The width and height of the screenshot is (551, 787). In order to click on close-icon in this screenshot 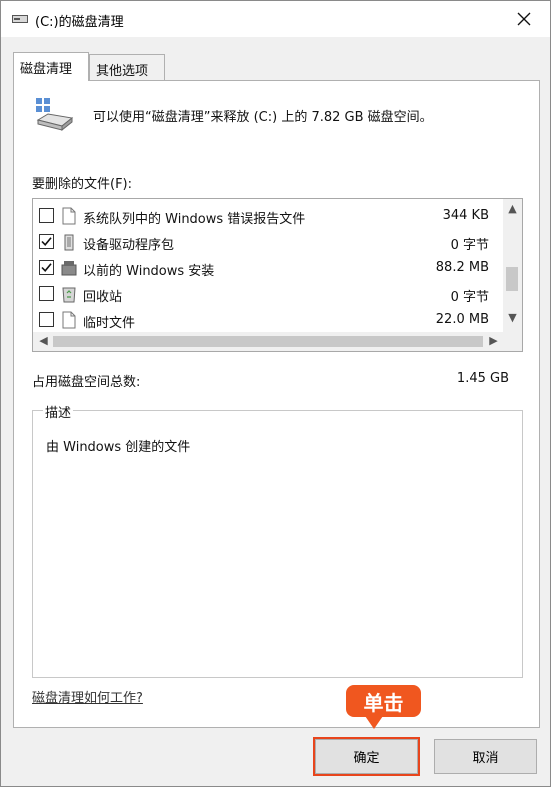, I will do `click(524, 19)`.